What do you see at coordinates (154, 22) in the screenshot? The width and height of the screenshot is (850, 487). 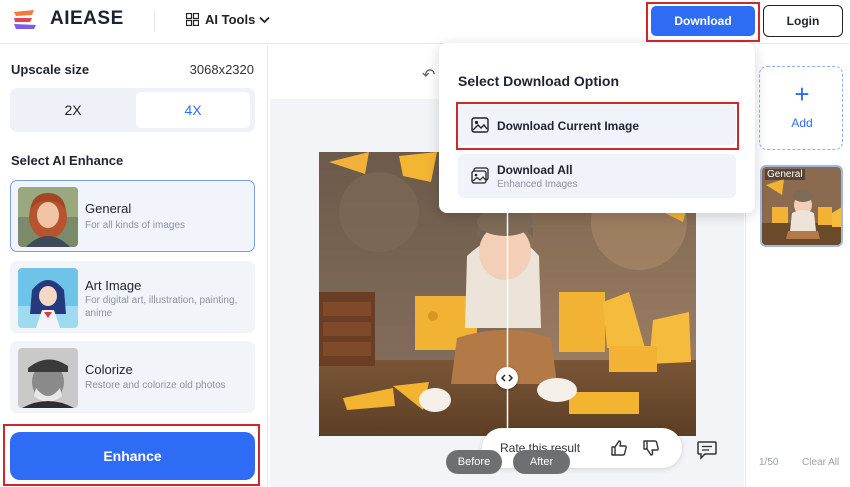 I see `divider` at bounding box center [154, 22].